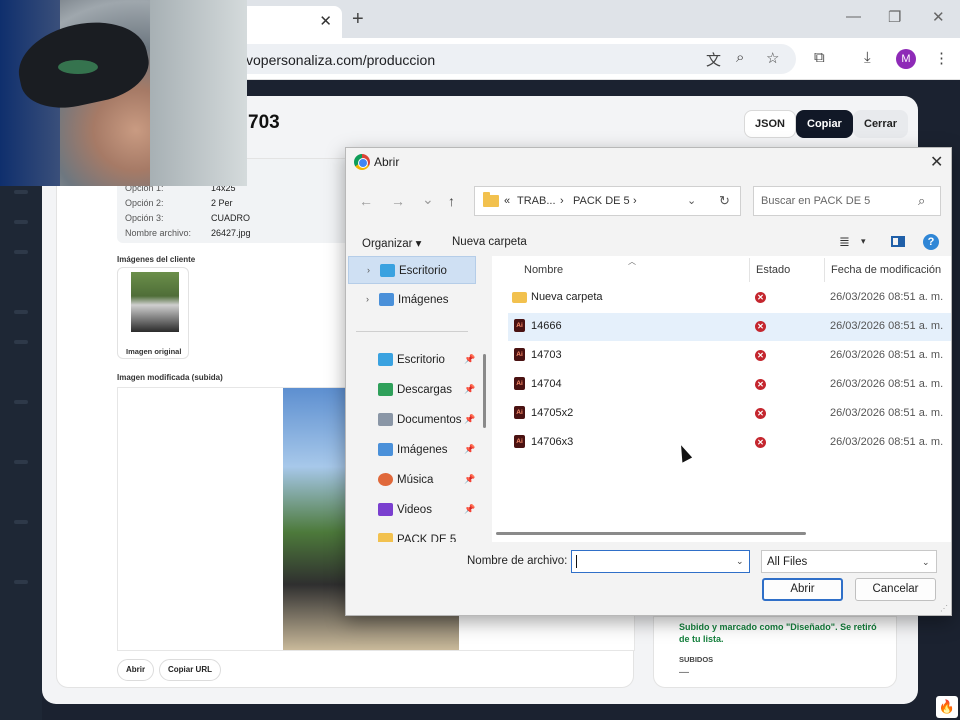  I want to click on videos-icon, so click(385, 509).